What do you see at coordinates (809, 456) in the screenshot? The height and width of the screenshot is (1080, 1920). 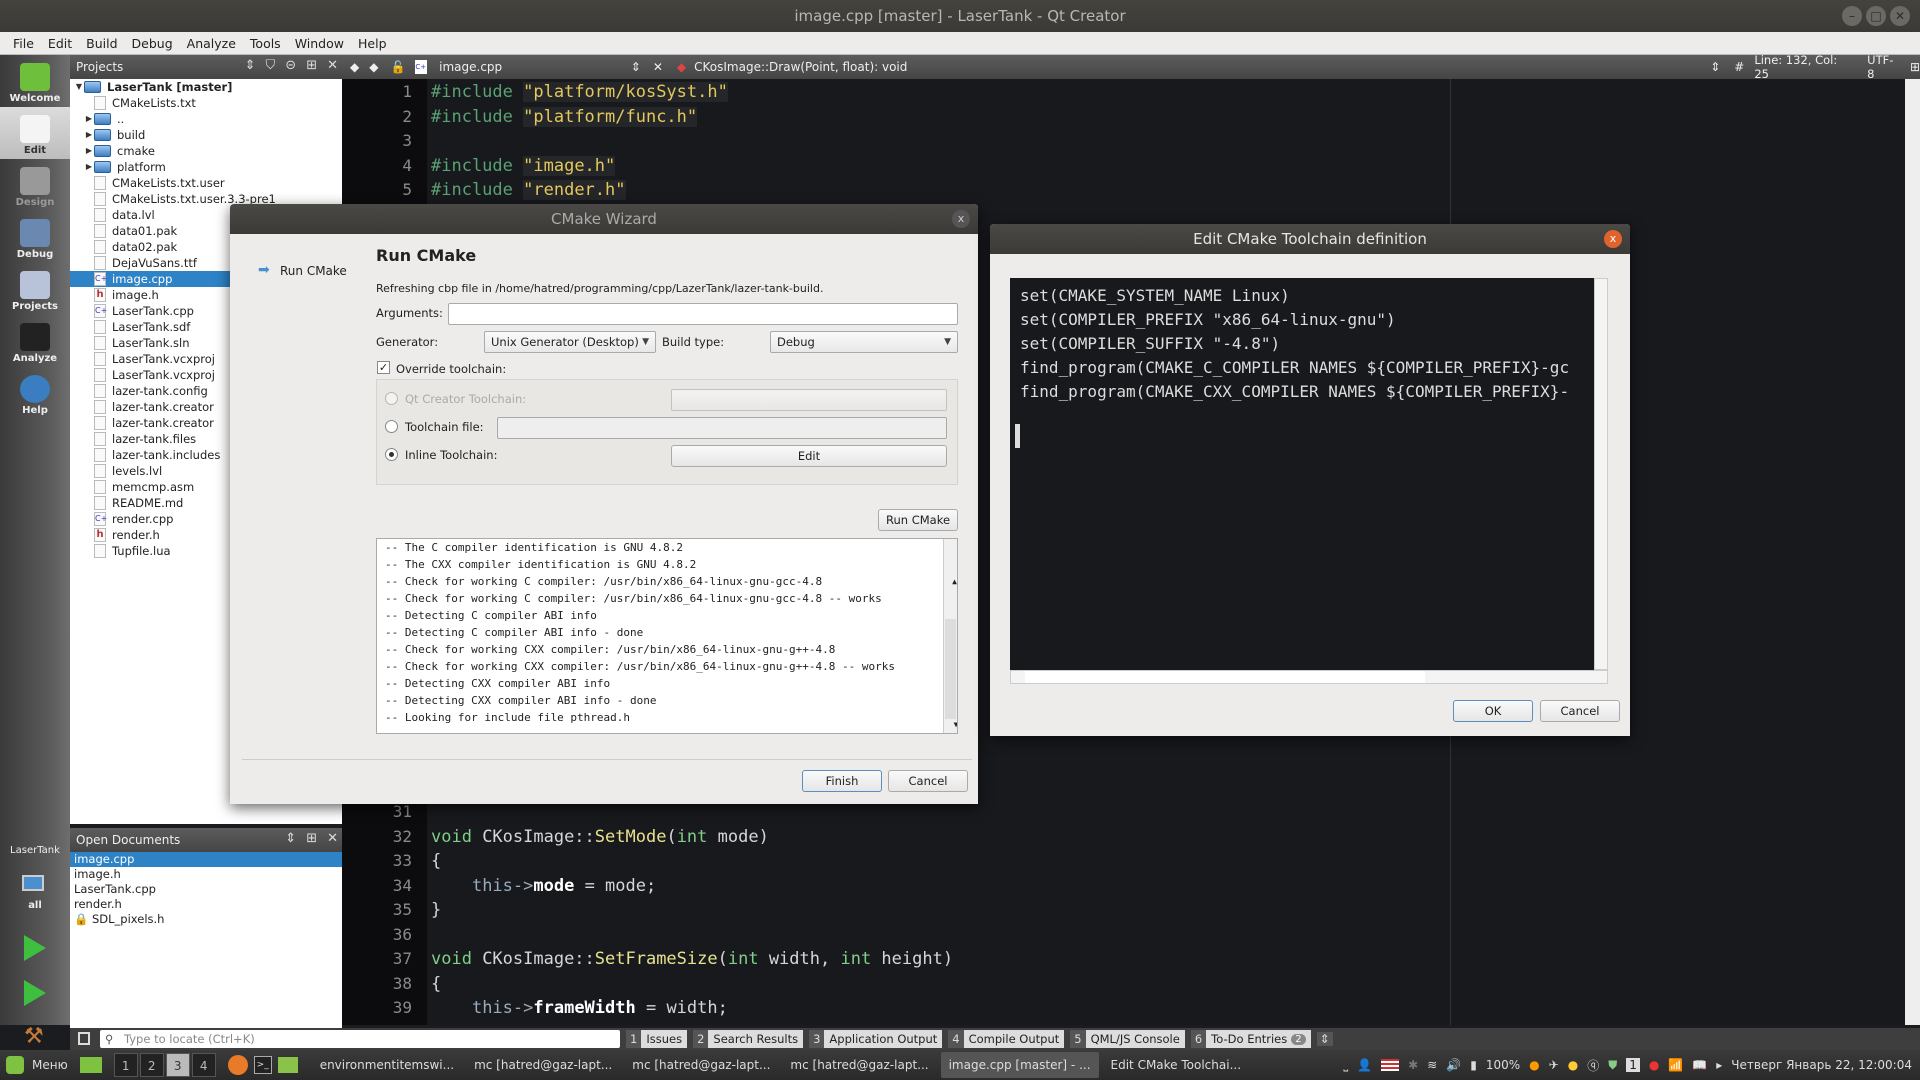 I see `edit-toolchain-button: Edit` at bounding box center [809, 456].